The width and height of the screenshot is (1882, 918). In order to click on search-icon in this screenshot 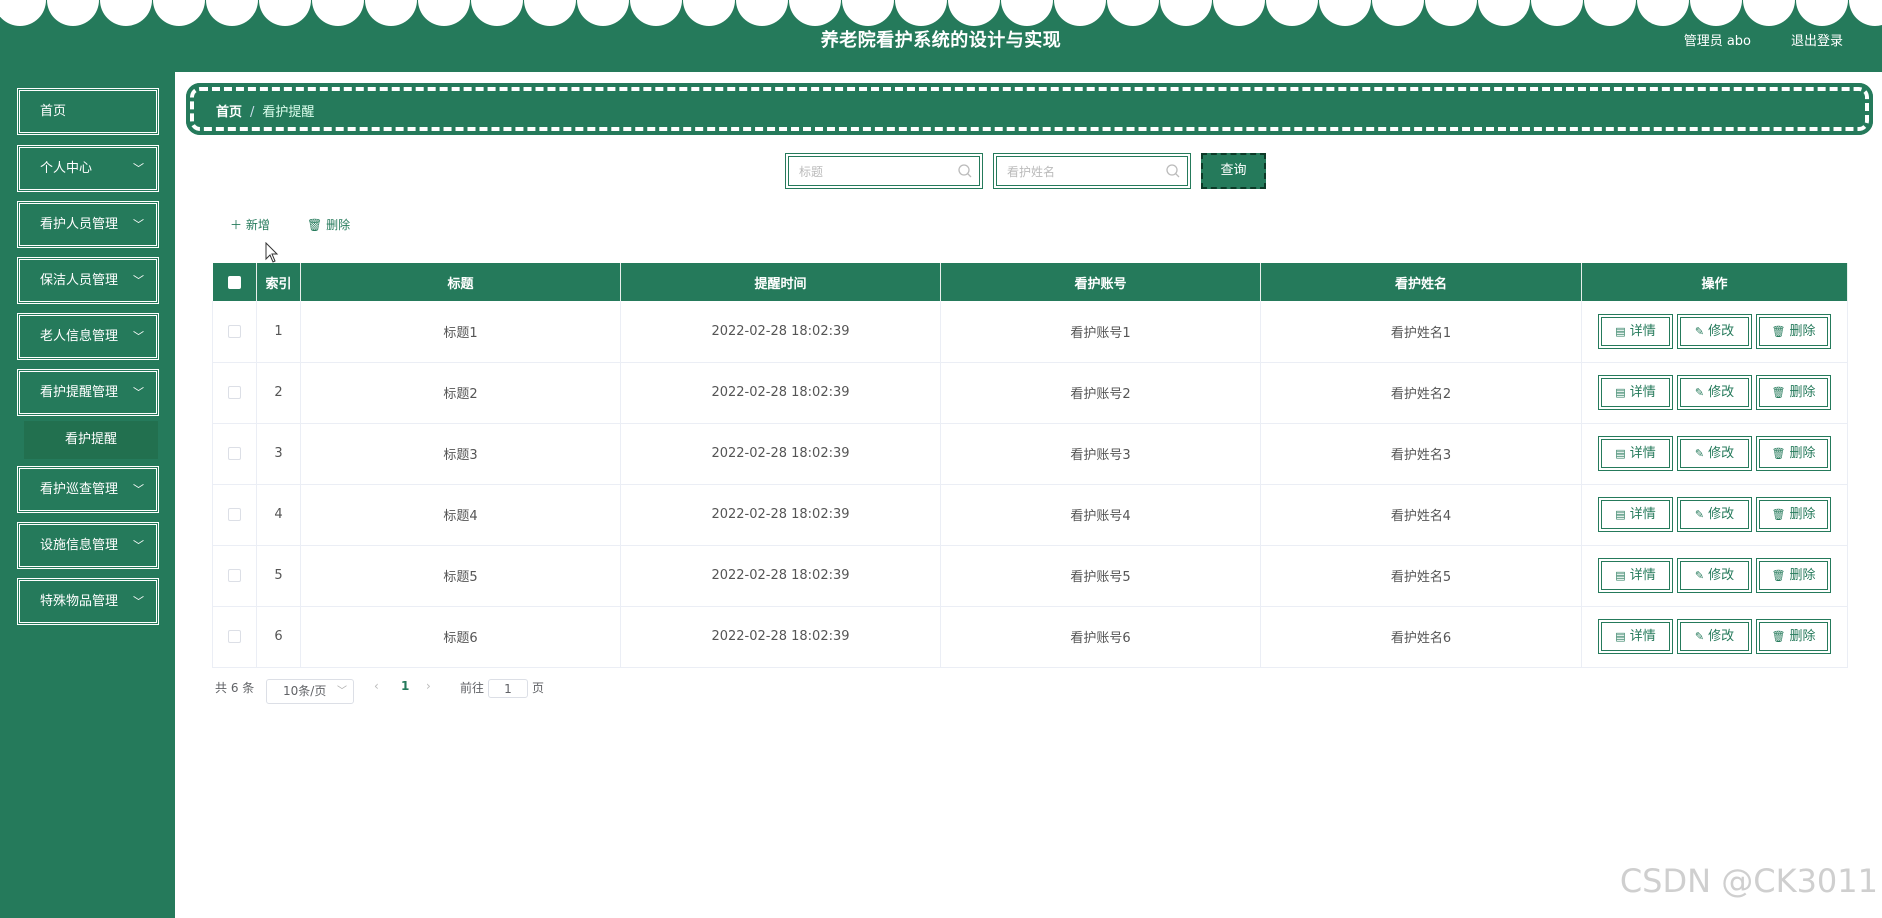, I will do `click(1173, 171)`.